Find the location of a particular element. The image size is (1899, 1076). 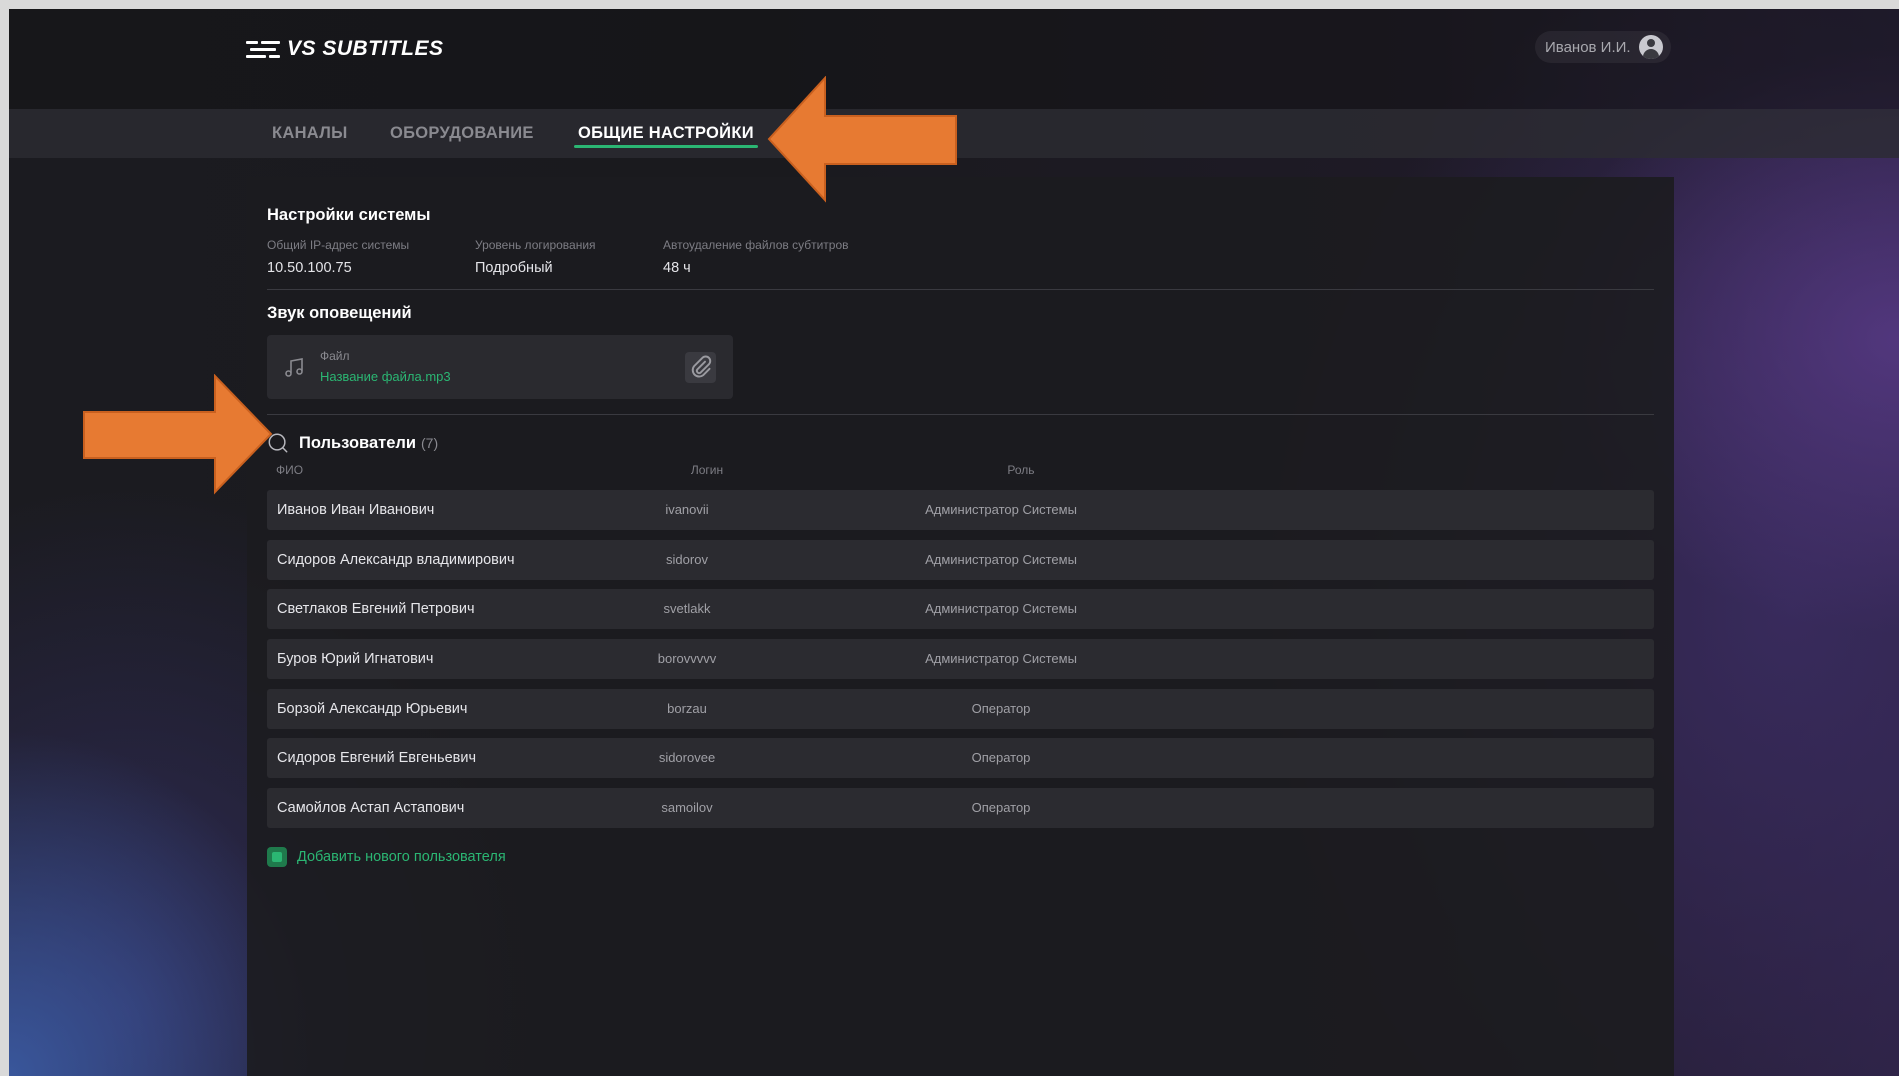

user-login-cell: borzau is located at coordinates (687, 708).